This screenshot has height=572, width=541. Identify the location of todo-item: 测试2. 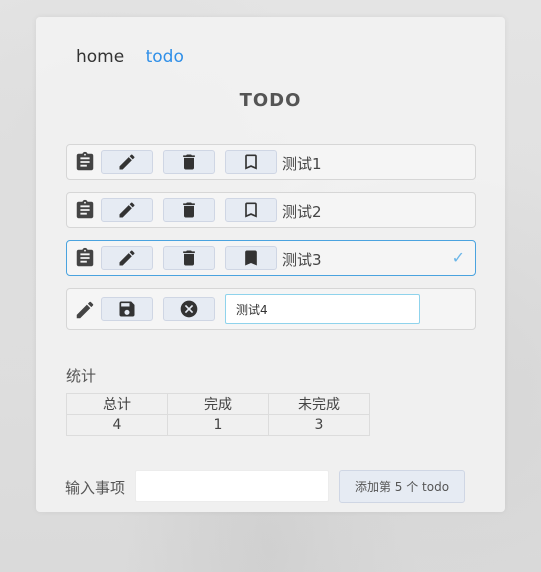
(271, 210).